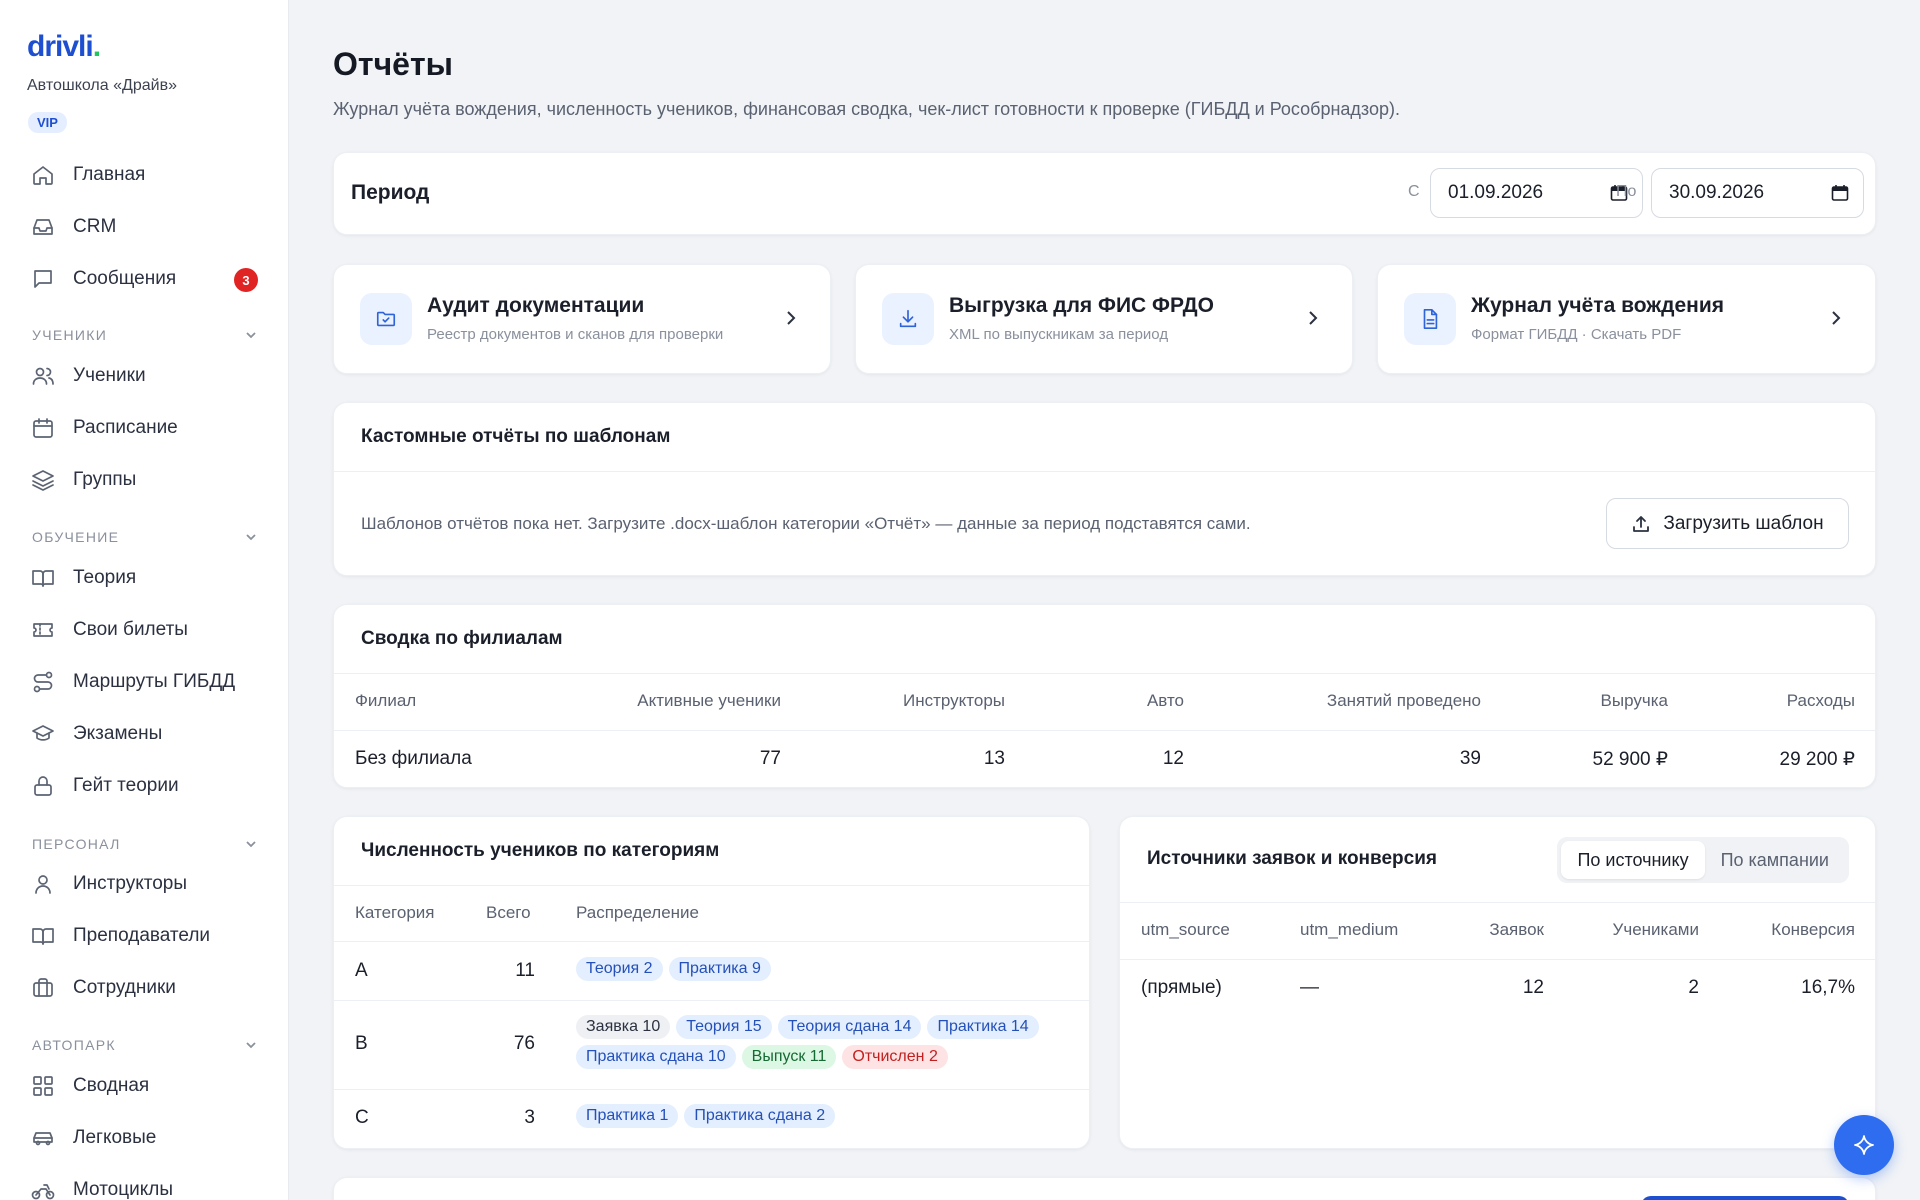 The width and height of the screenshot is (1920, 1200). Describe the element at coordinates (540, 850) in the screenshot. I see `section-title: Численность учеников по категориям` at that location.